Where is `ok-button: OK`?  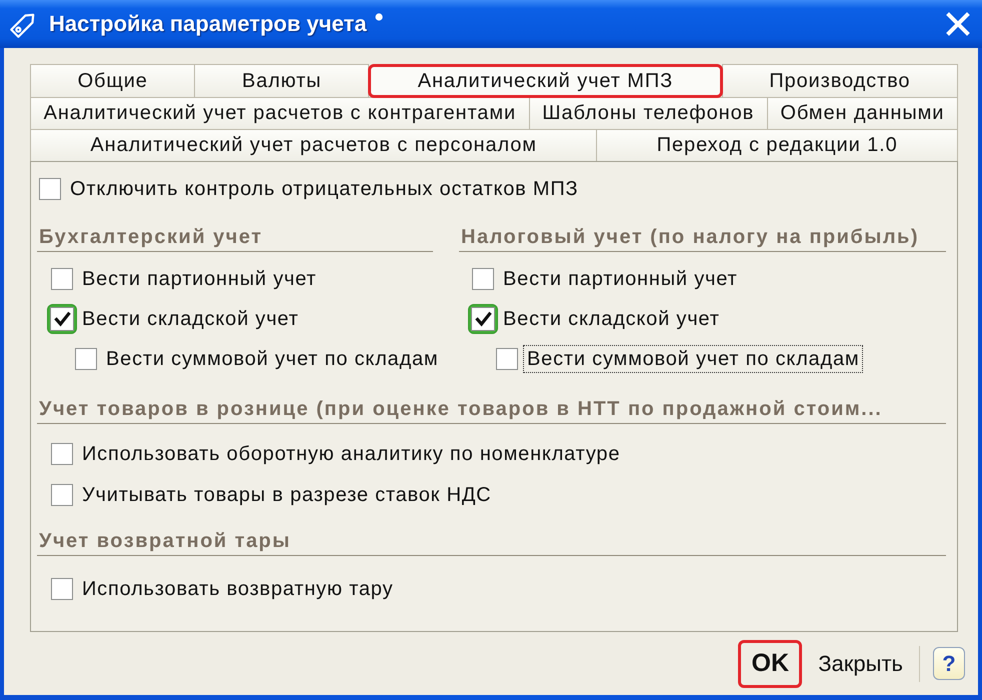
ok-button: OK is located at coordinates (770, 664).